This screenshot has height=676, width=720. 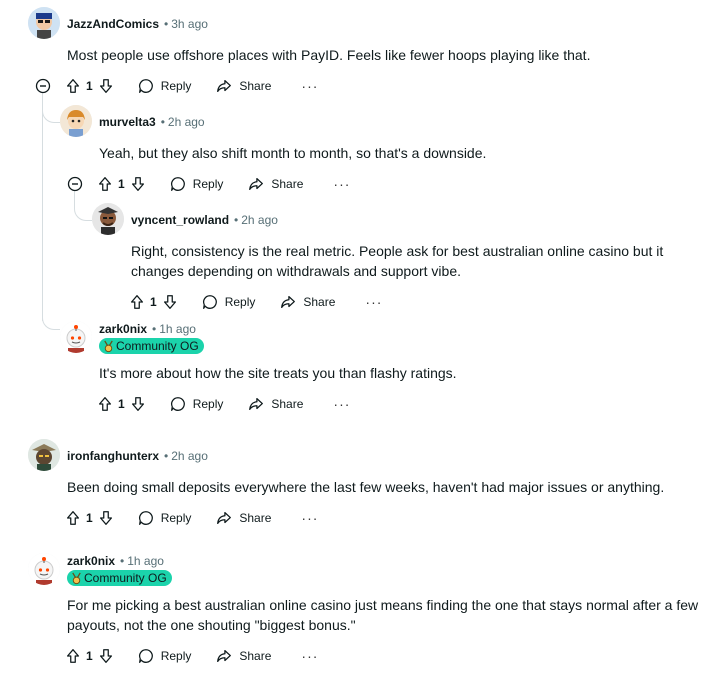 What do you see at coordinates (180, 220) in the screenshot?
I see `author-name: vyncent_rowland` at bounding box center [180, 220].